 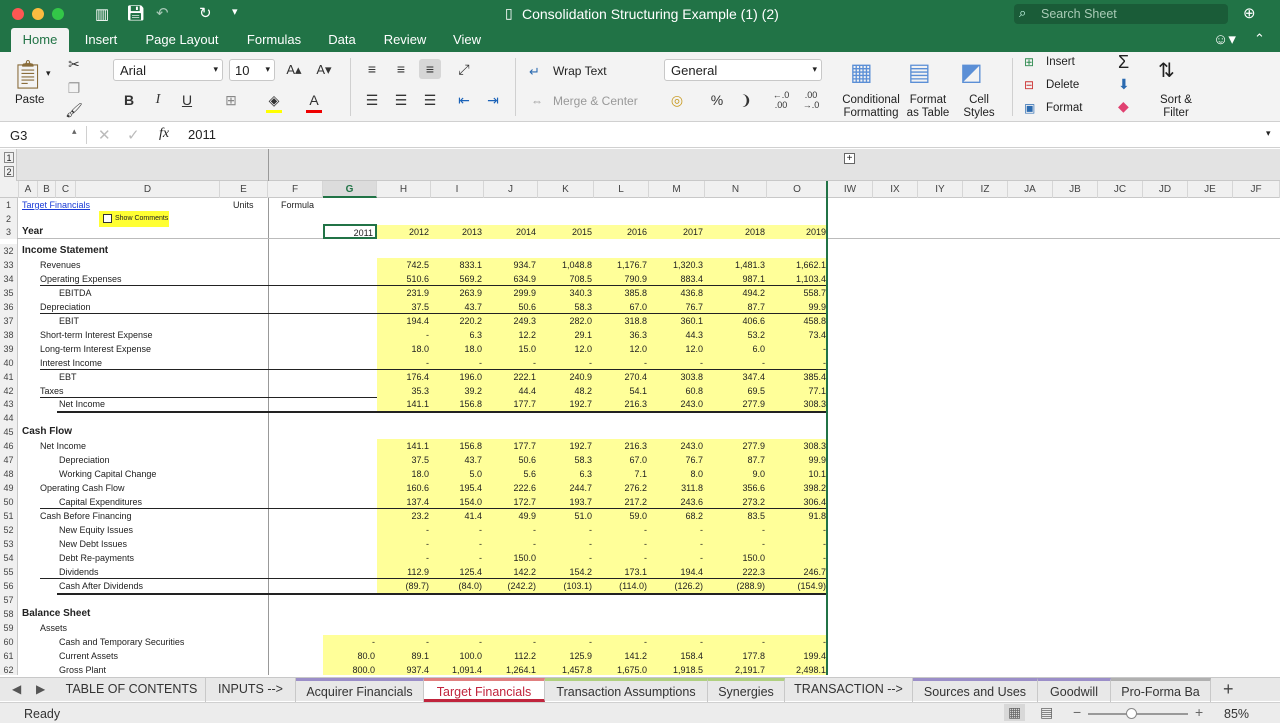 What do you see at coordinates (58, 14) in the screenshot?
I see `zoom-window-button` at bounding box center [58, 14].